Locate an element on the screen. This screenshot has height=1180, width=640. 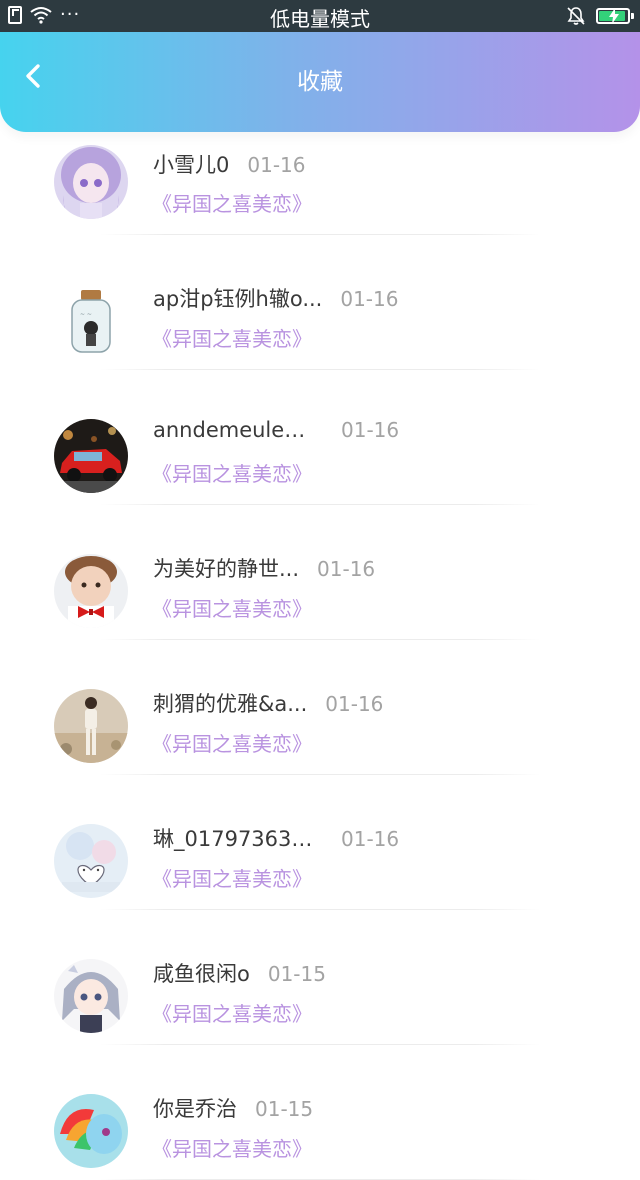
bell-muted-icon is located at coordinates (576, 16).